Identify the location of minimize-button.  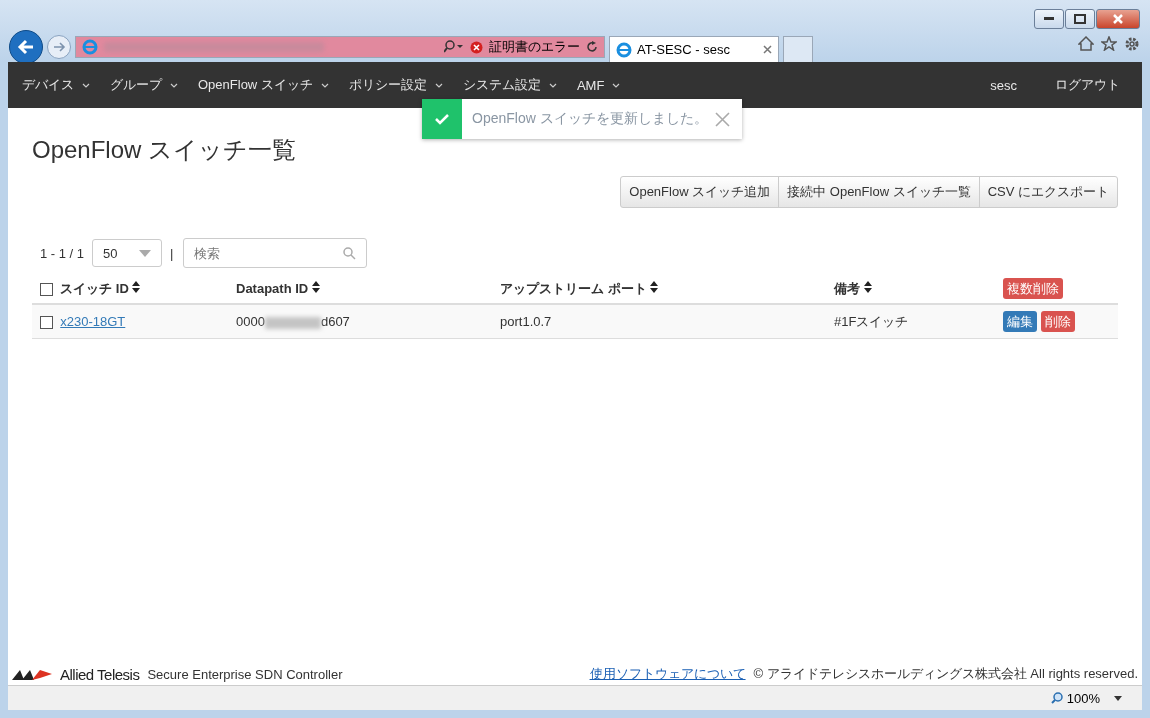
(1049, 19).